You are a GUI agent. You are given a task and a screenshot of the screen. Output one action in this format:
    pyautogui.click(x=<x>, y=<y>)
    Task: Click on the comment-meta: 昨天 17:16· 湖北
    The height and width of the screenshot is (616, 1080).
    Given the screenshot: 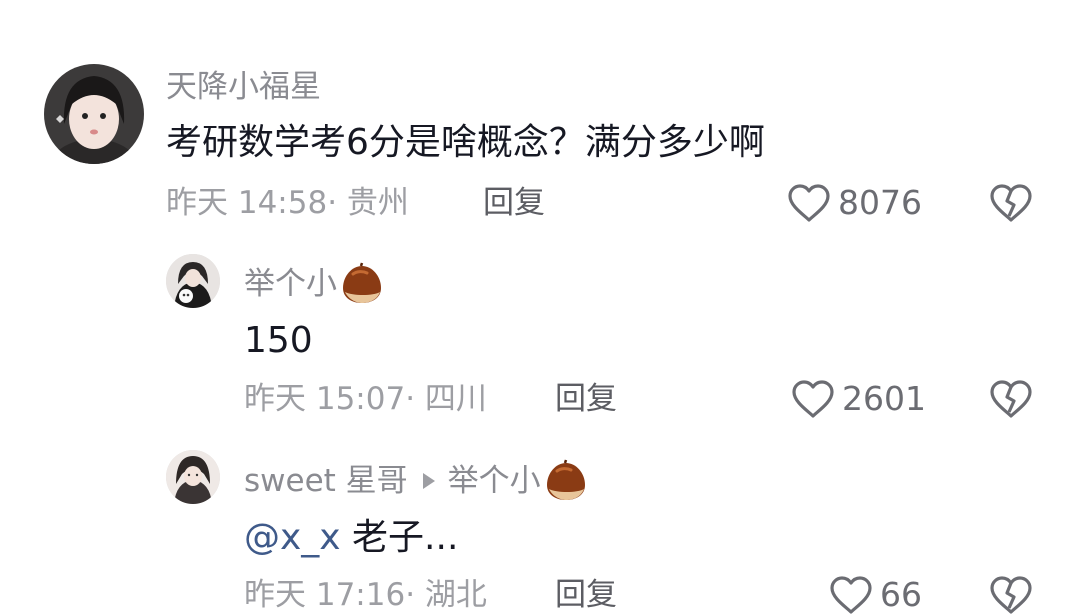 What is the action you would take?
    pyautogui.click(x=365, y=595)
    